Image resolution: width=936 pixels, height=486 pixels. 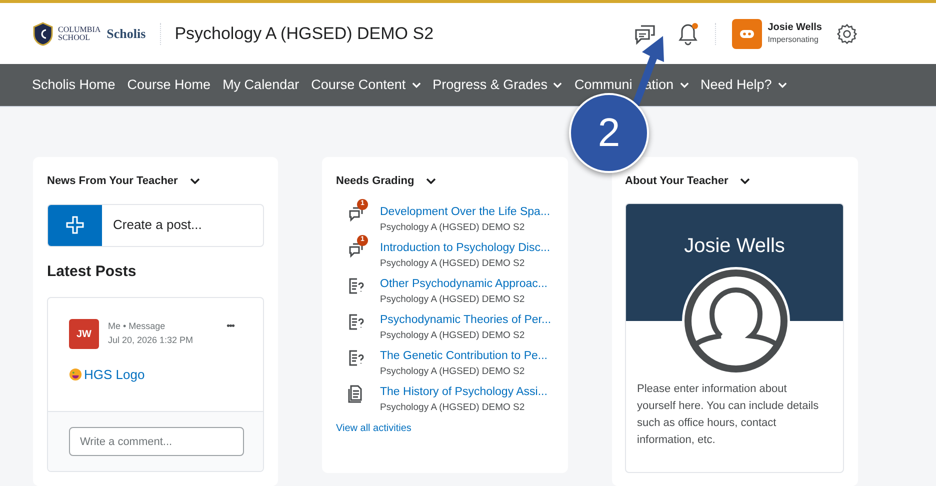 What do you see at coordinates (75, 38) in the screenshot?
I see `logo-text: SCHOOL` at bounding box center [75, 38].